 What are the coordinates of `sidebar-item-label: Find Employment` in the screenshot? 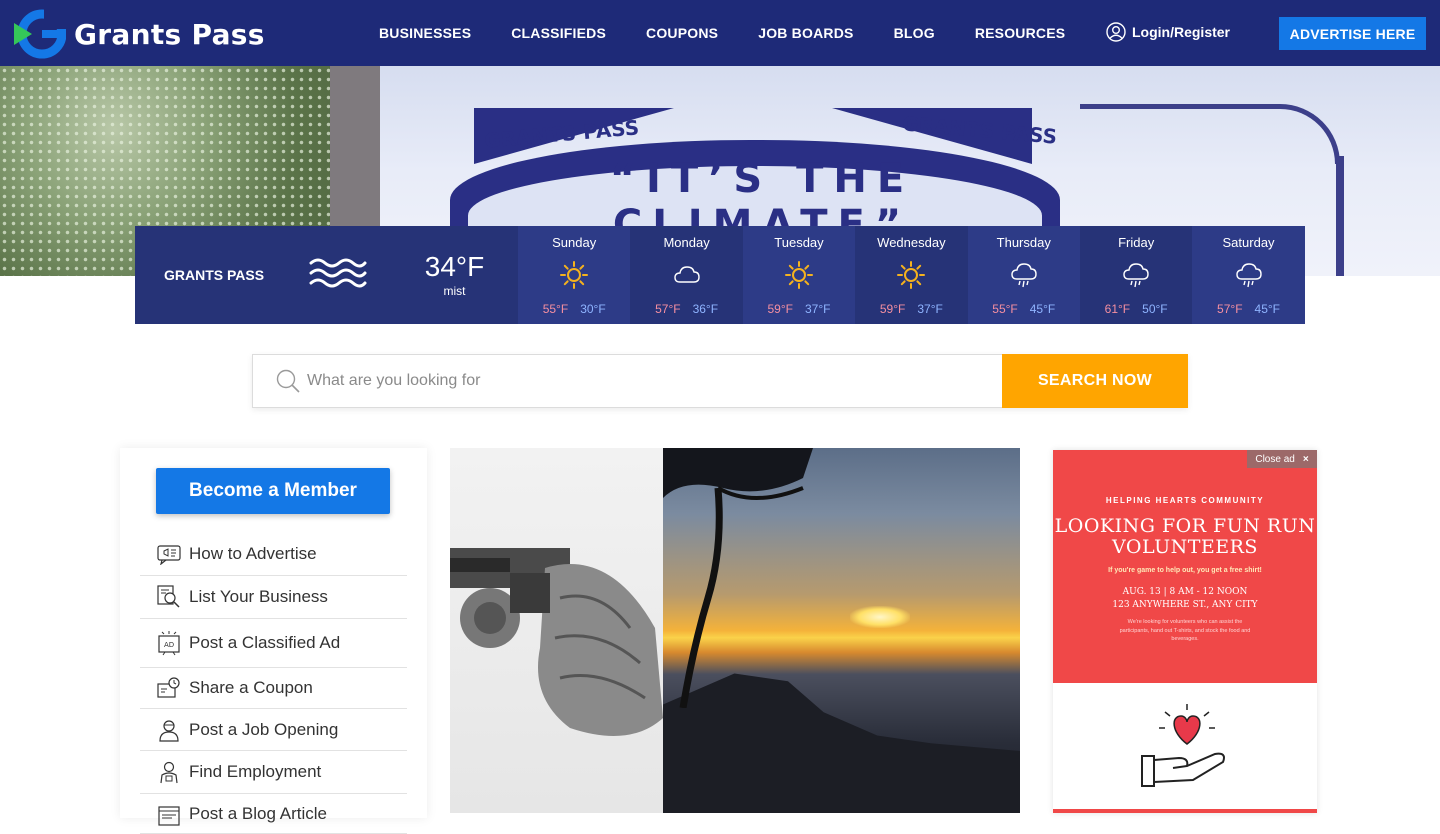 It's located at (255, 771).